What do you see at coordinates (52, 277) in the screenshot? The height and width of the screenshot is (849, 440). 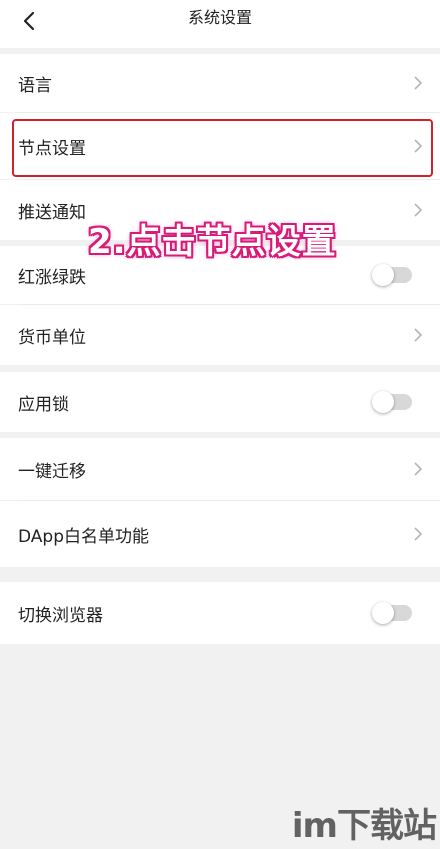 I see `settings-item-label: 红涨绿跌` at bounding box center [52, 277].